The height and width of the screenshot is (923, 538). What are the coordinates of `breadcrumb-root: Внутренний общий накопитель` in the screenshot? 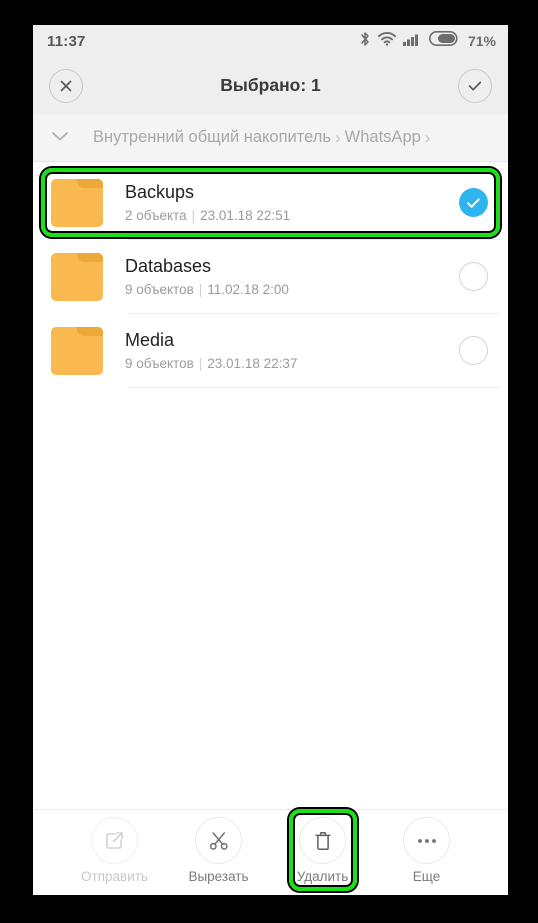 It's located at (212, 137).